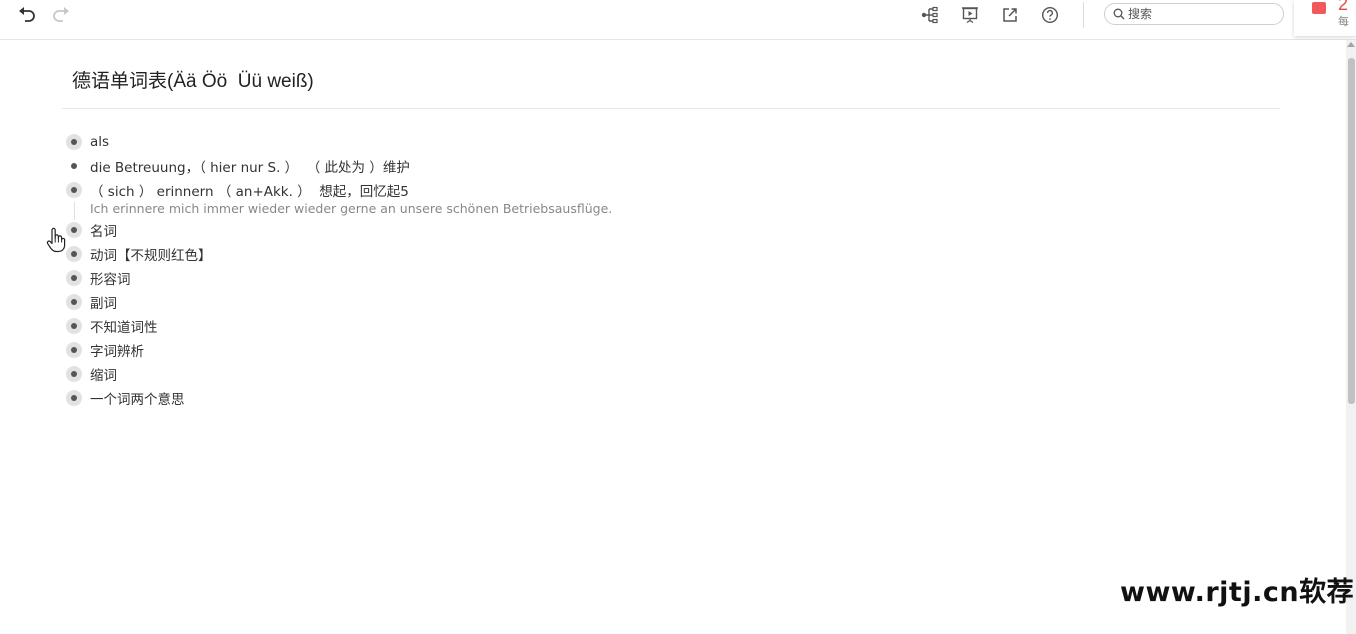 Image resolution: width=1356 pixels, height=634 pixels. I want to click on export-icon, so click(1010, 15).